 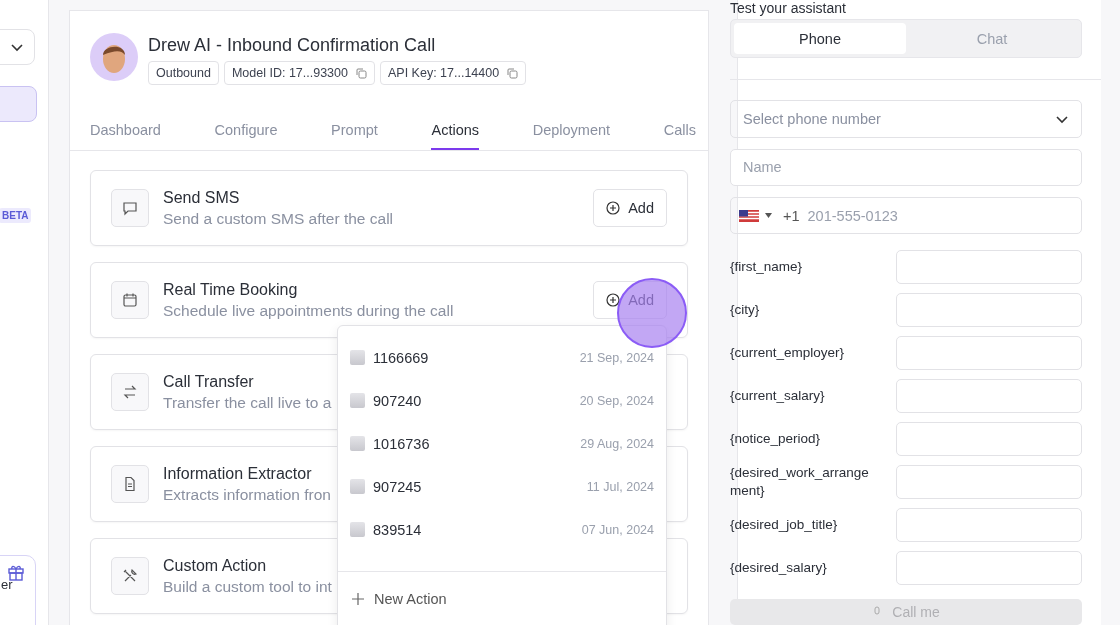 I want to click on variable-label: {notice_period}, so click(x=776, y=439).